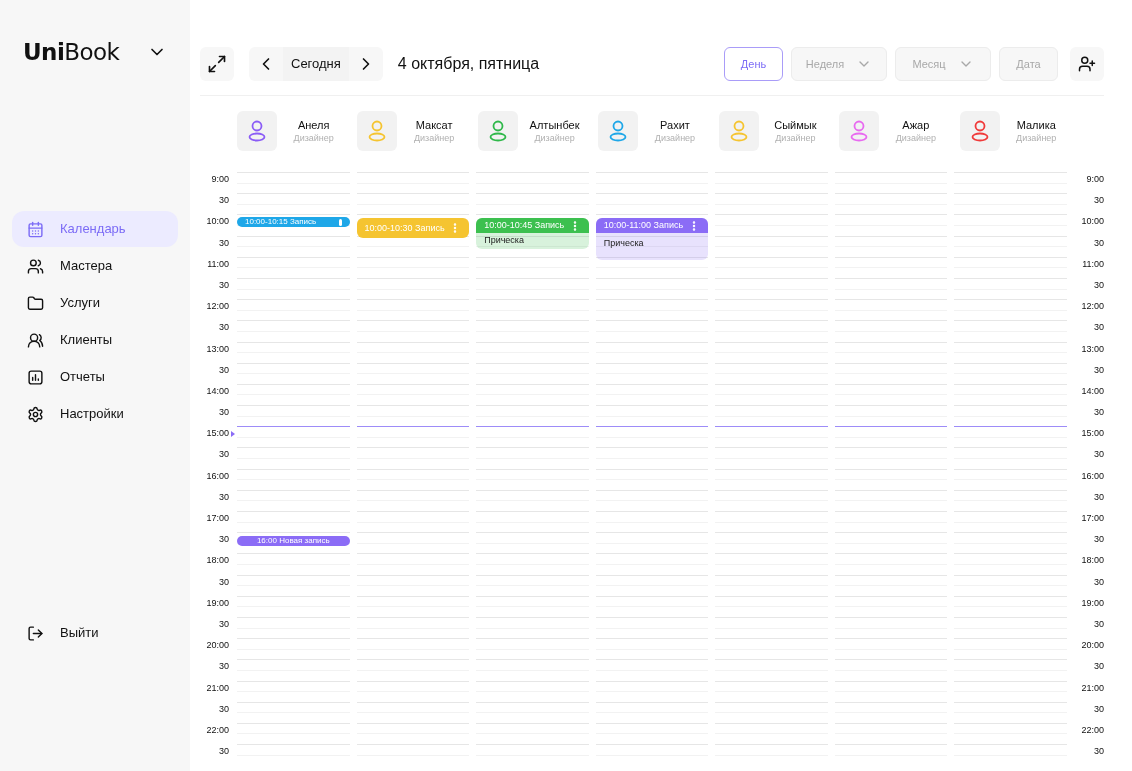  Describe the element at coordinates (95, 266) in the screenshot. I see `nav-item: Мастера` at that location.